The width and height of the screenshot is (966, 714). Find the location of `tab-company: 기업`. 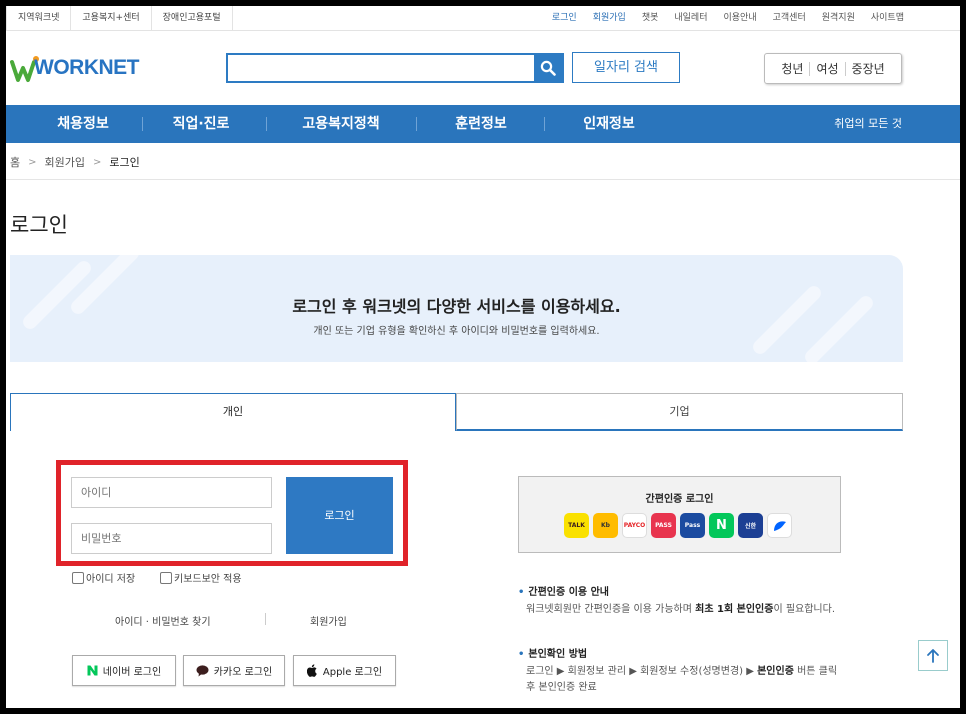

tab-company: 기업 is located at coordinates (679, 412).